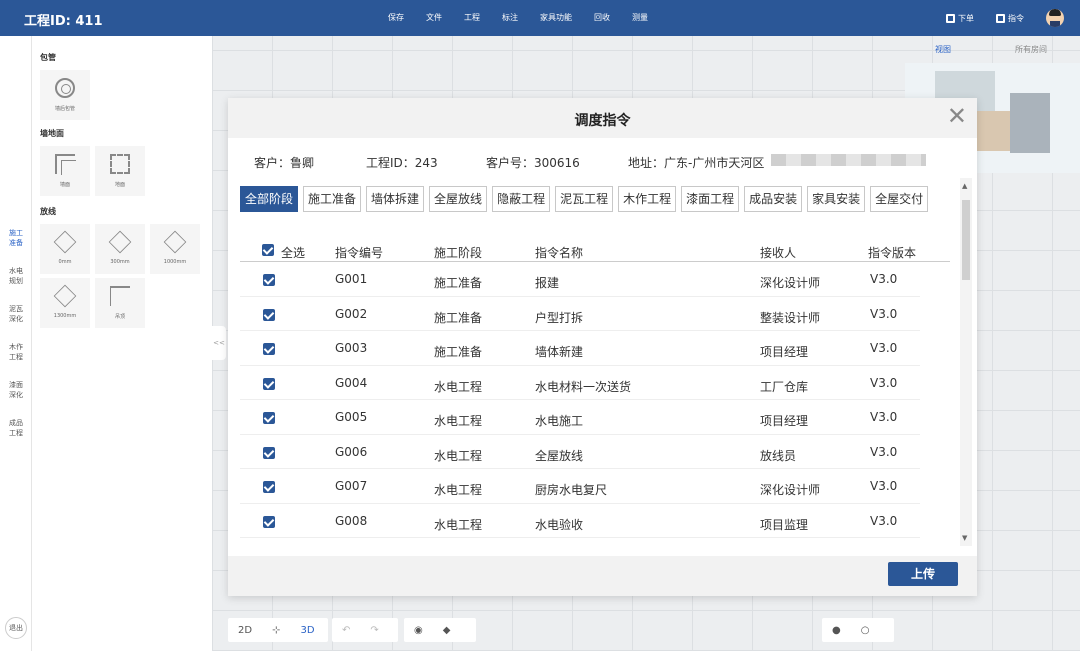  I want to click on tab-all-rooms: 所有房间, so click(1031, 49).